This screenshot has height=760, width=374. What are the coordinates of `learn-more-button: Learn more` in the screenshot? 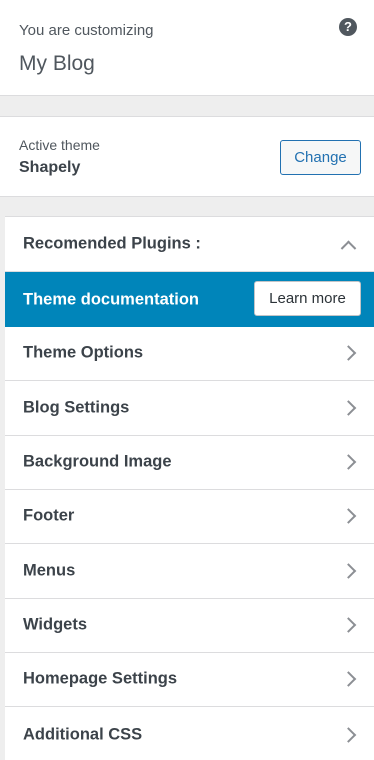 It's located at (307, 298).